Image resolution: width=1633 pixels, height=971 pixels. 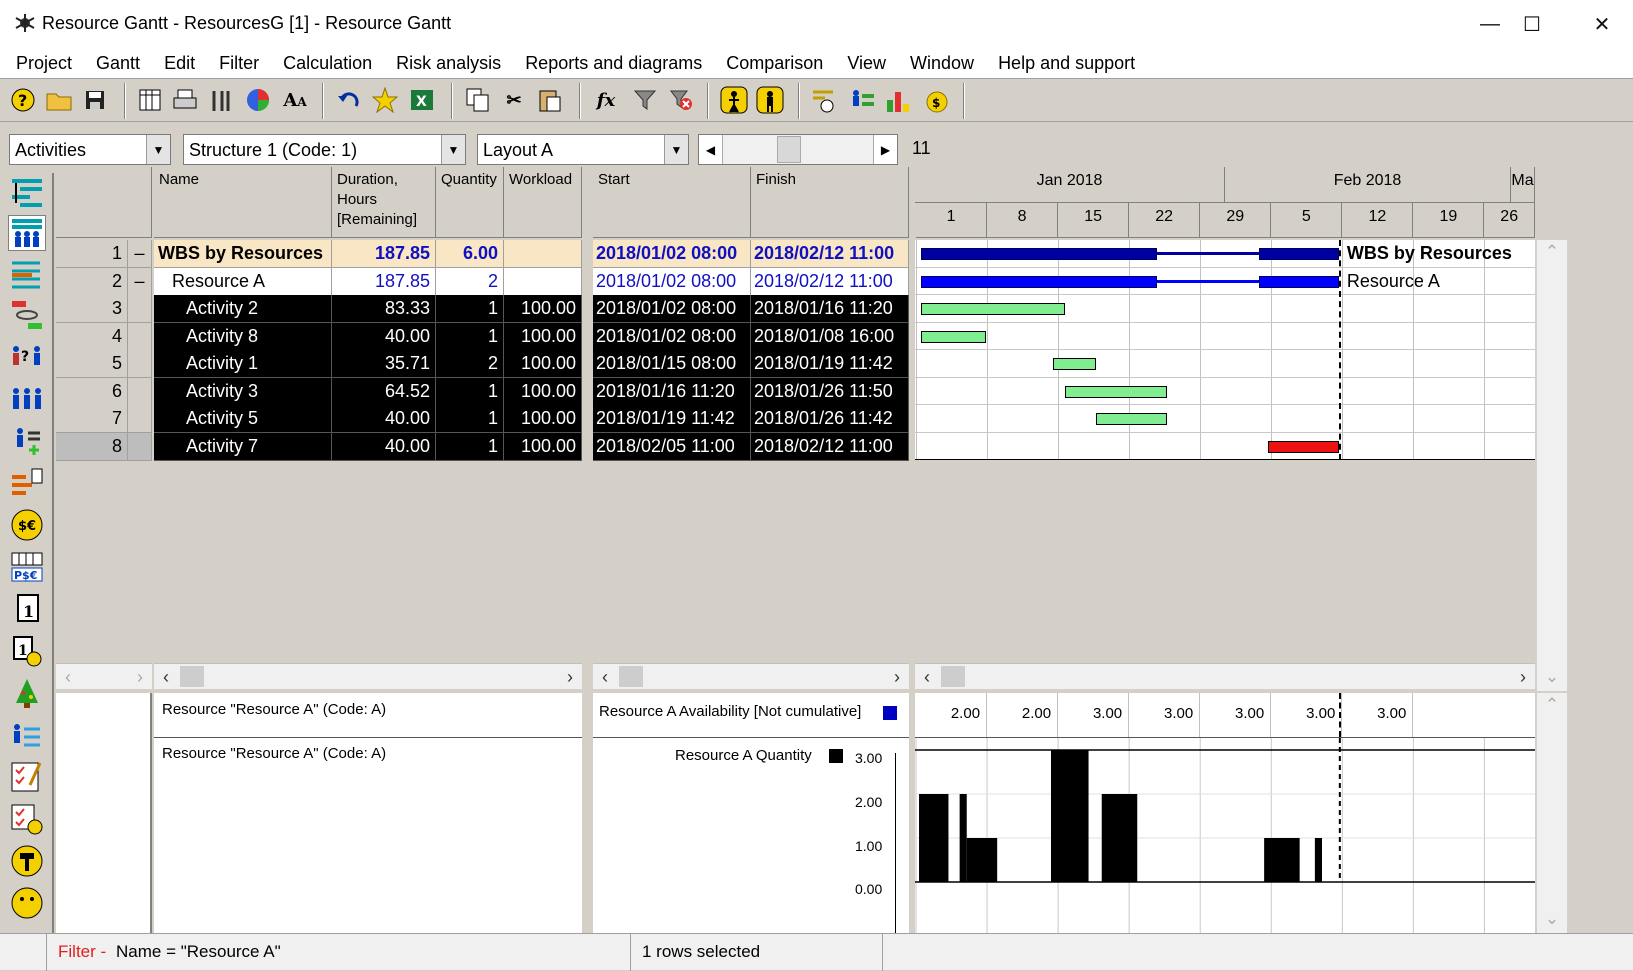 I want to click on column-header-start: Start, so click(x=672, y=202).